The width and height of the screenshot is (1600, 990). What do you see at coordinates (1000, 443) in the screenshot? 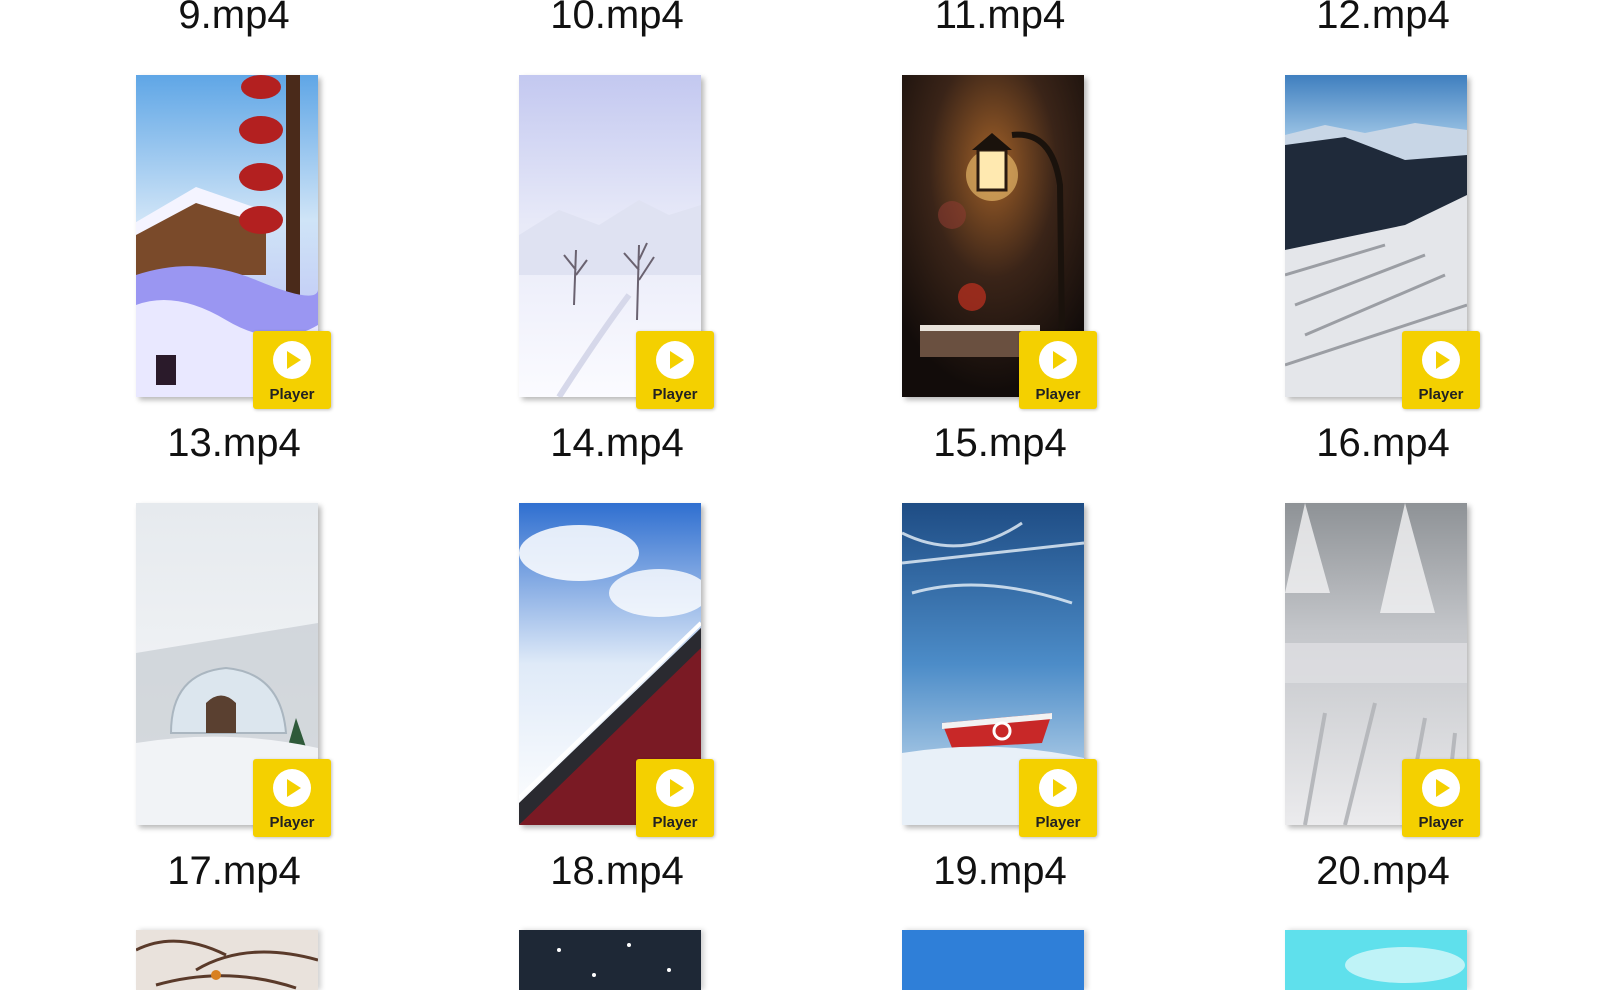
I see `file-name-label: 15.mp4` at bounding box center [1000, 443].